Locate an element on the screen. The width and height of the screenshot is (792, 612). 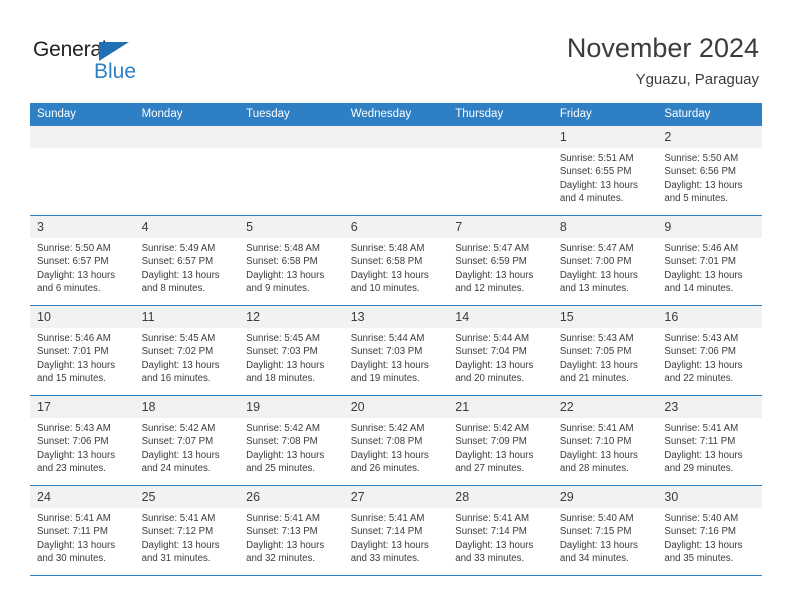
calendar-day-cell-empty is located at coordinates (82, 170).